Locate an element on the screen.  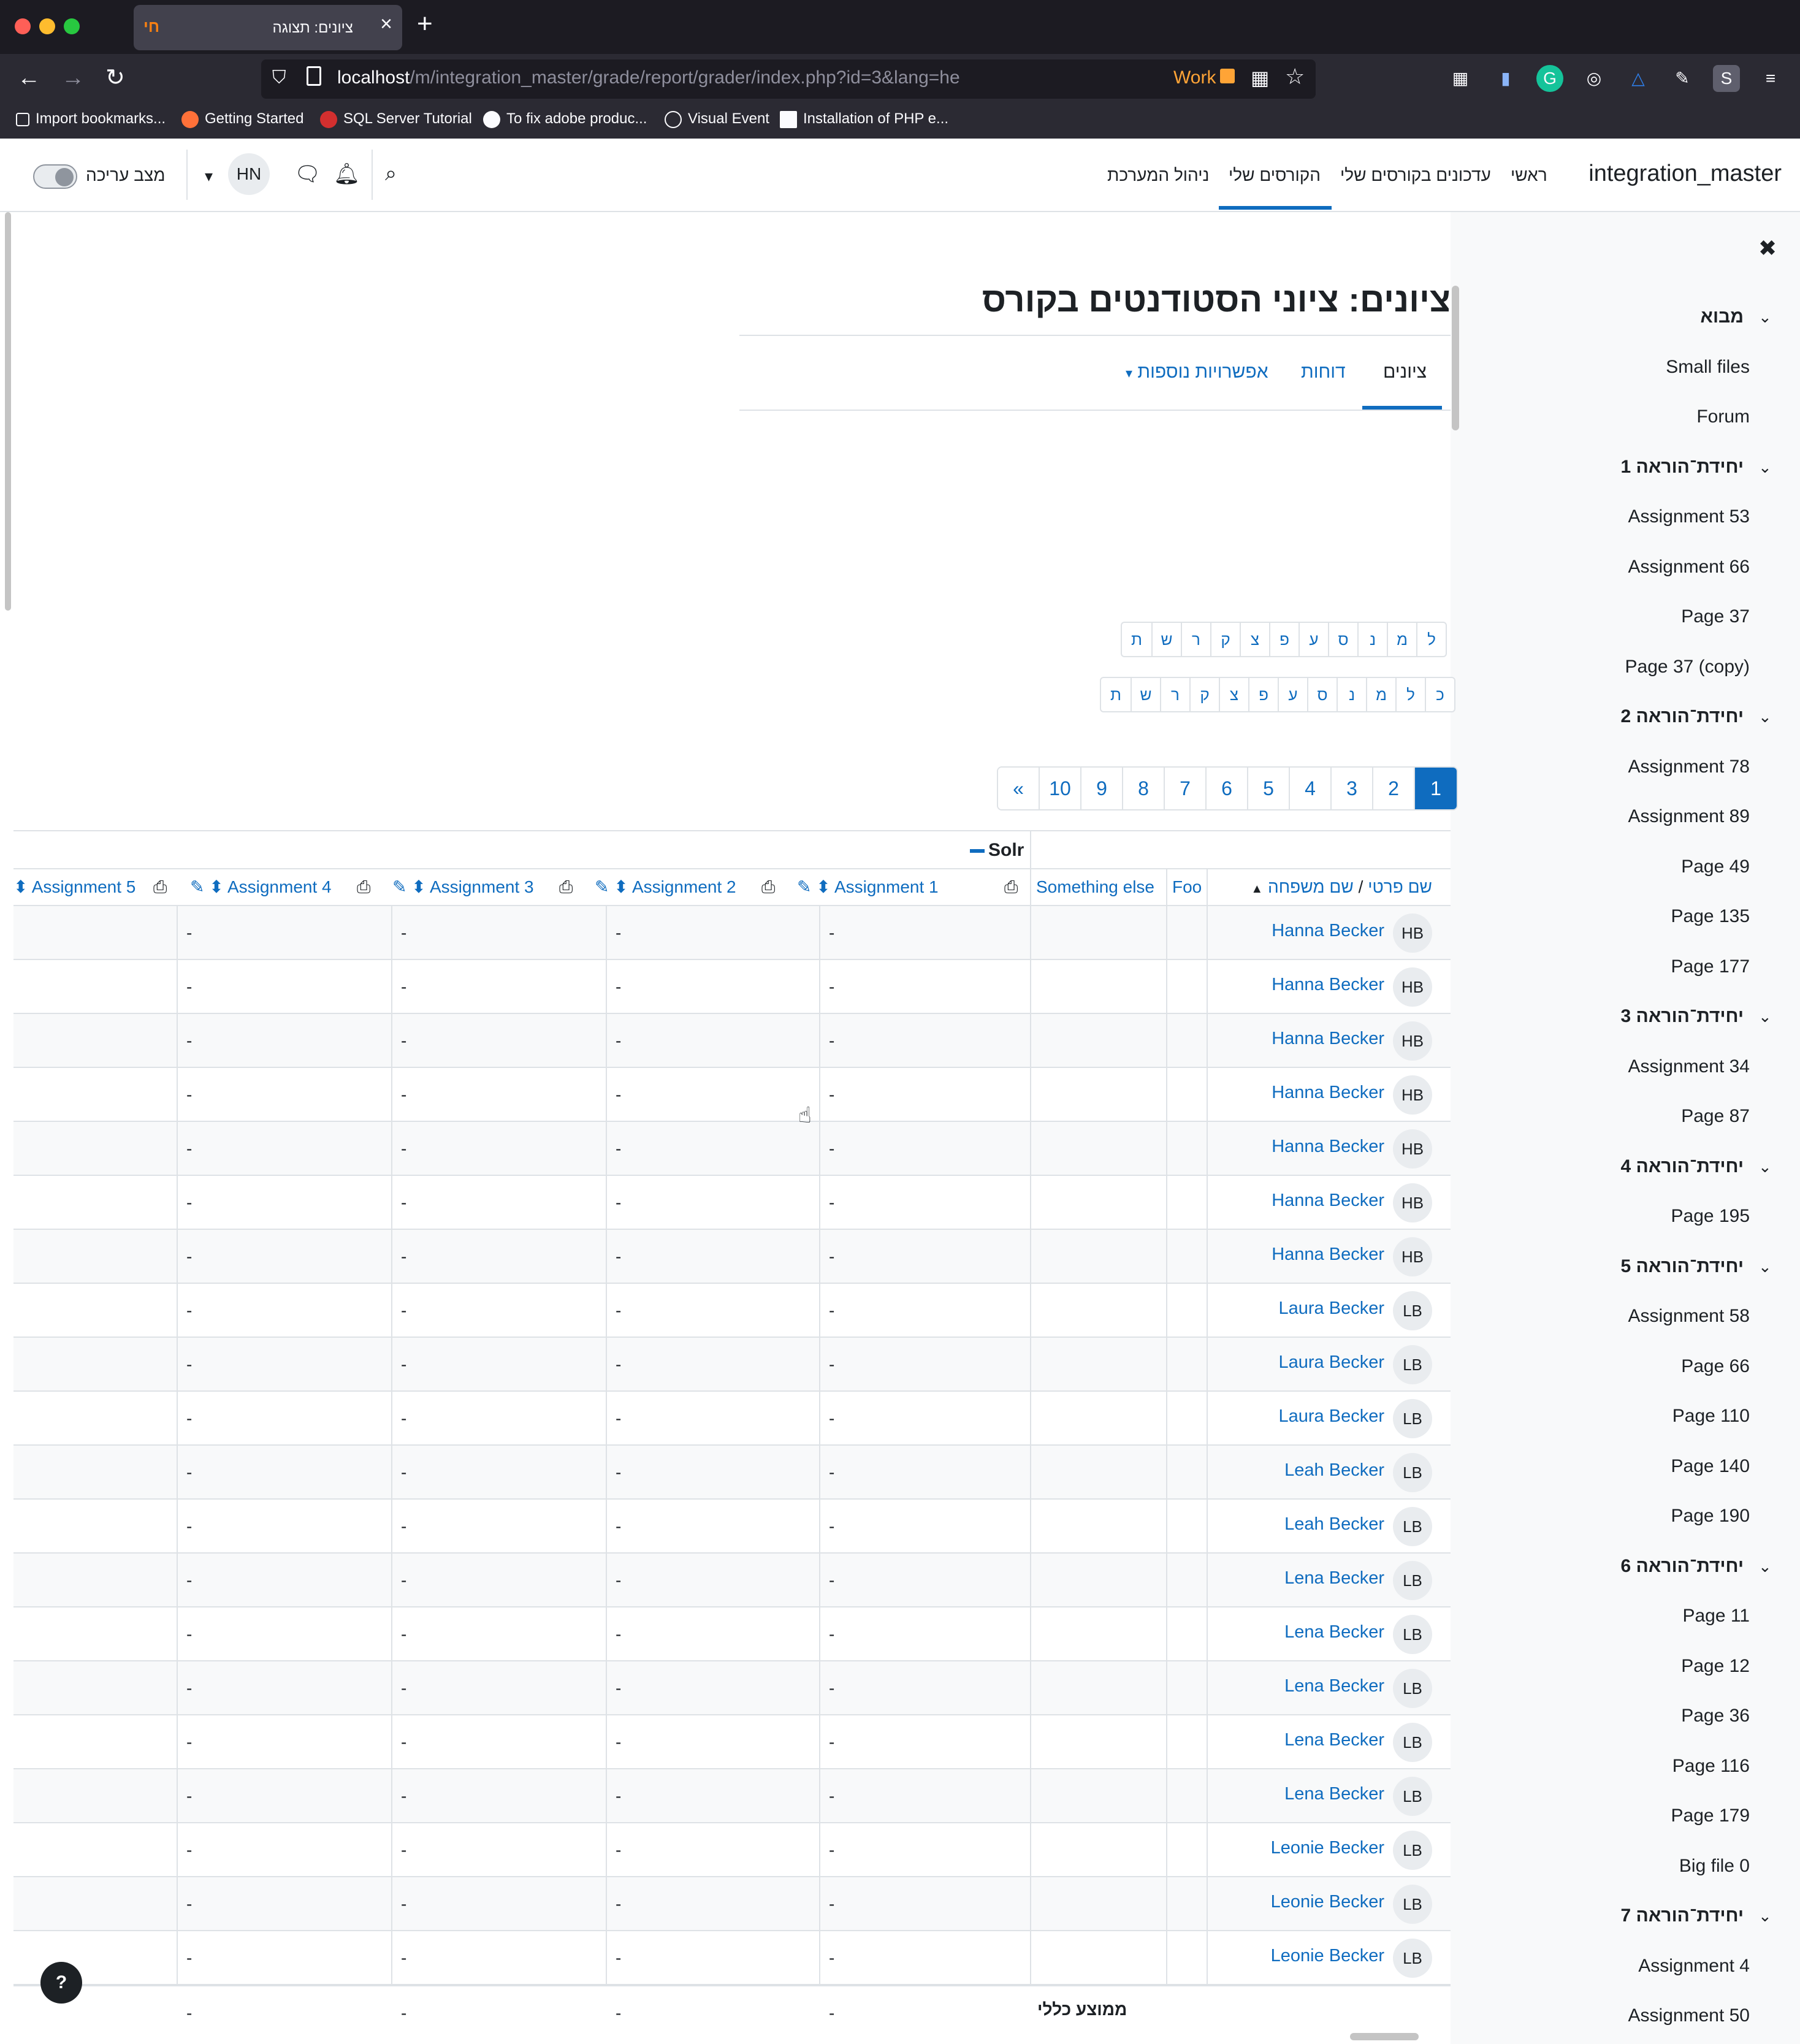
course-index-item: Assignment 4 is located at coordinates (1694, 1966).